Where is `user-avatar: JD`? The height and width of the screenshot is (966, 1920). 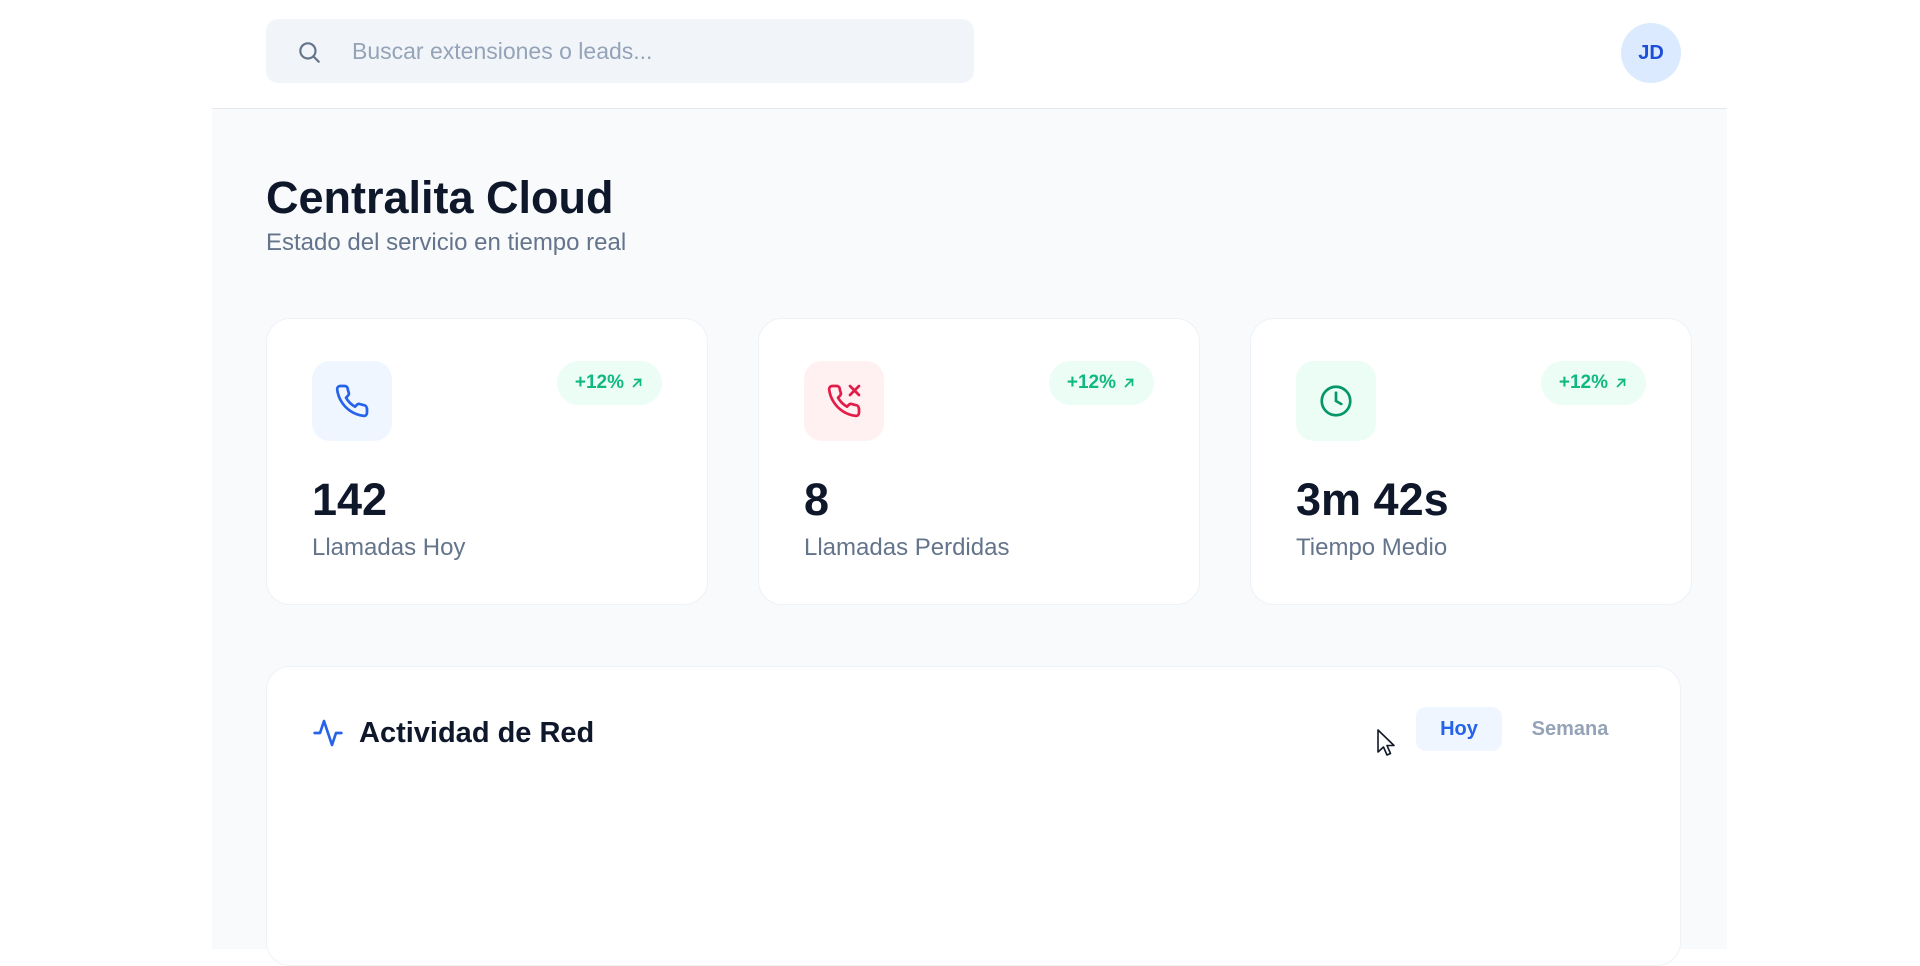
user-avatar: JD is located at coordinates (1651, 53).